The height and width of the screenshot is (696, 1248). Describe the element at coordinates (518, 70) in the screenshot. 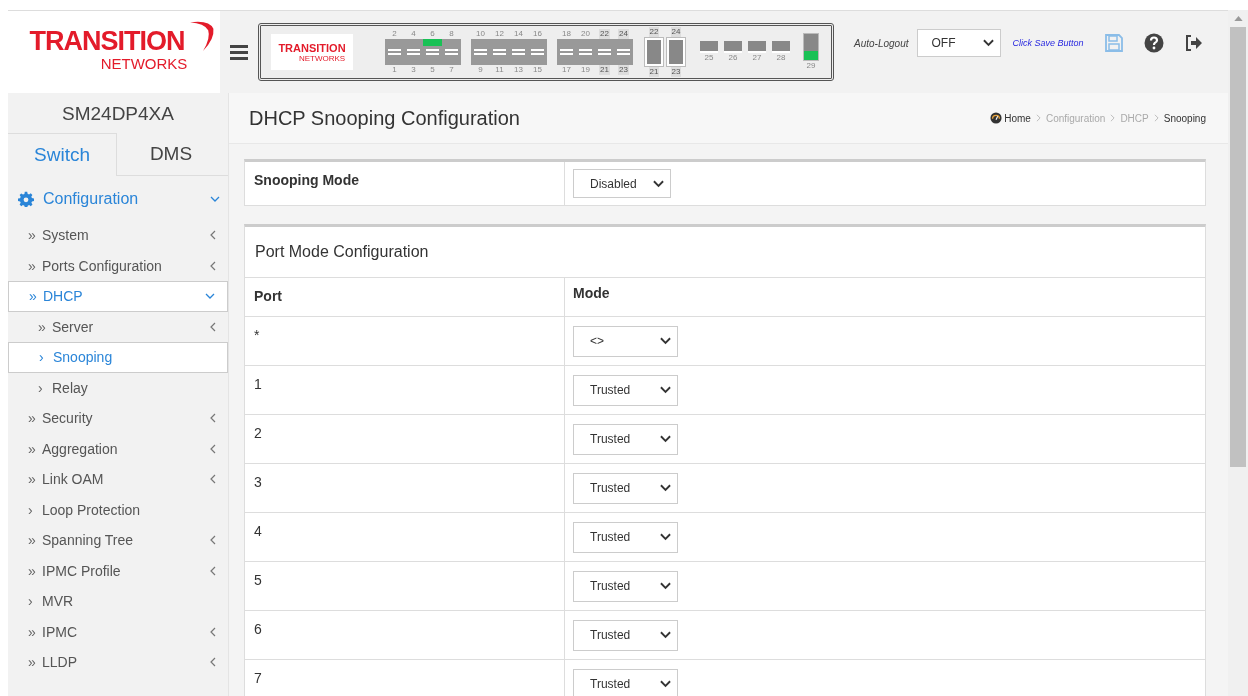

I see `port-number: 13` at that location.